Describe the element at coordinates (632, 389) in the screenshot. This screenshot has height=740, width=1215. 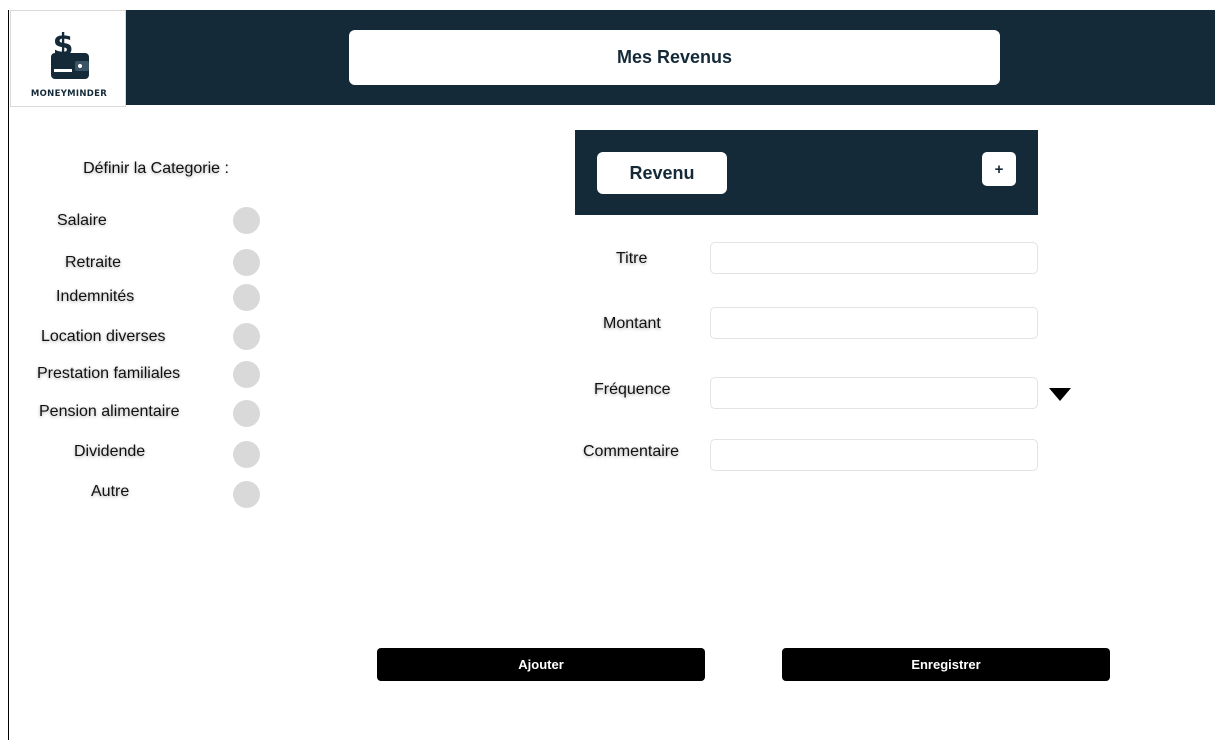
I see `frequence-label: Fréquence` at that location.